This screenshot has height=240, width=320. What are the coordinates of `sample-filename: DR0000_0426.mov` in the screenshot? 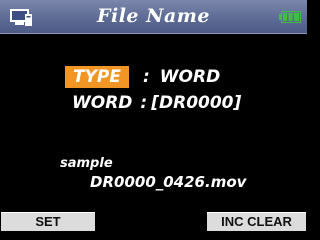 It's located at (168, 182).